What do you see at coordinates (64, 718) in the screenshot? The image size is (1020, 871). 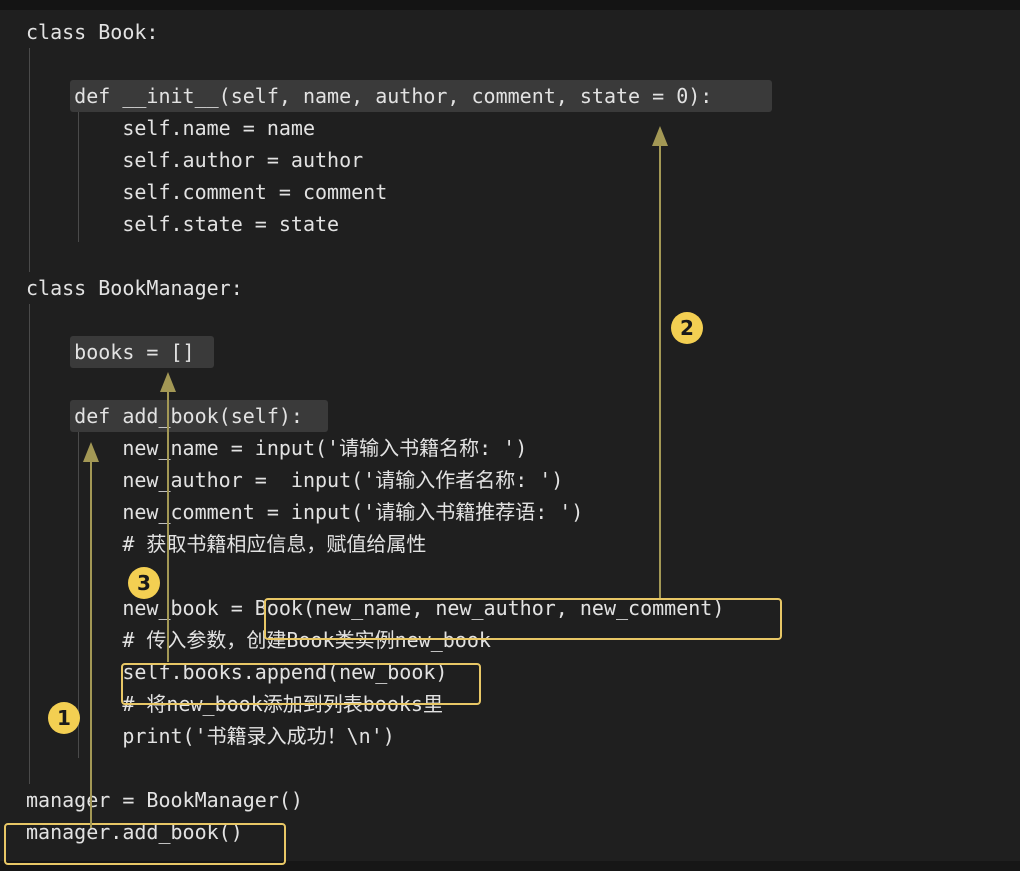 I see `step-badge-1: 1` at bounding box center [64, 718].